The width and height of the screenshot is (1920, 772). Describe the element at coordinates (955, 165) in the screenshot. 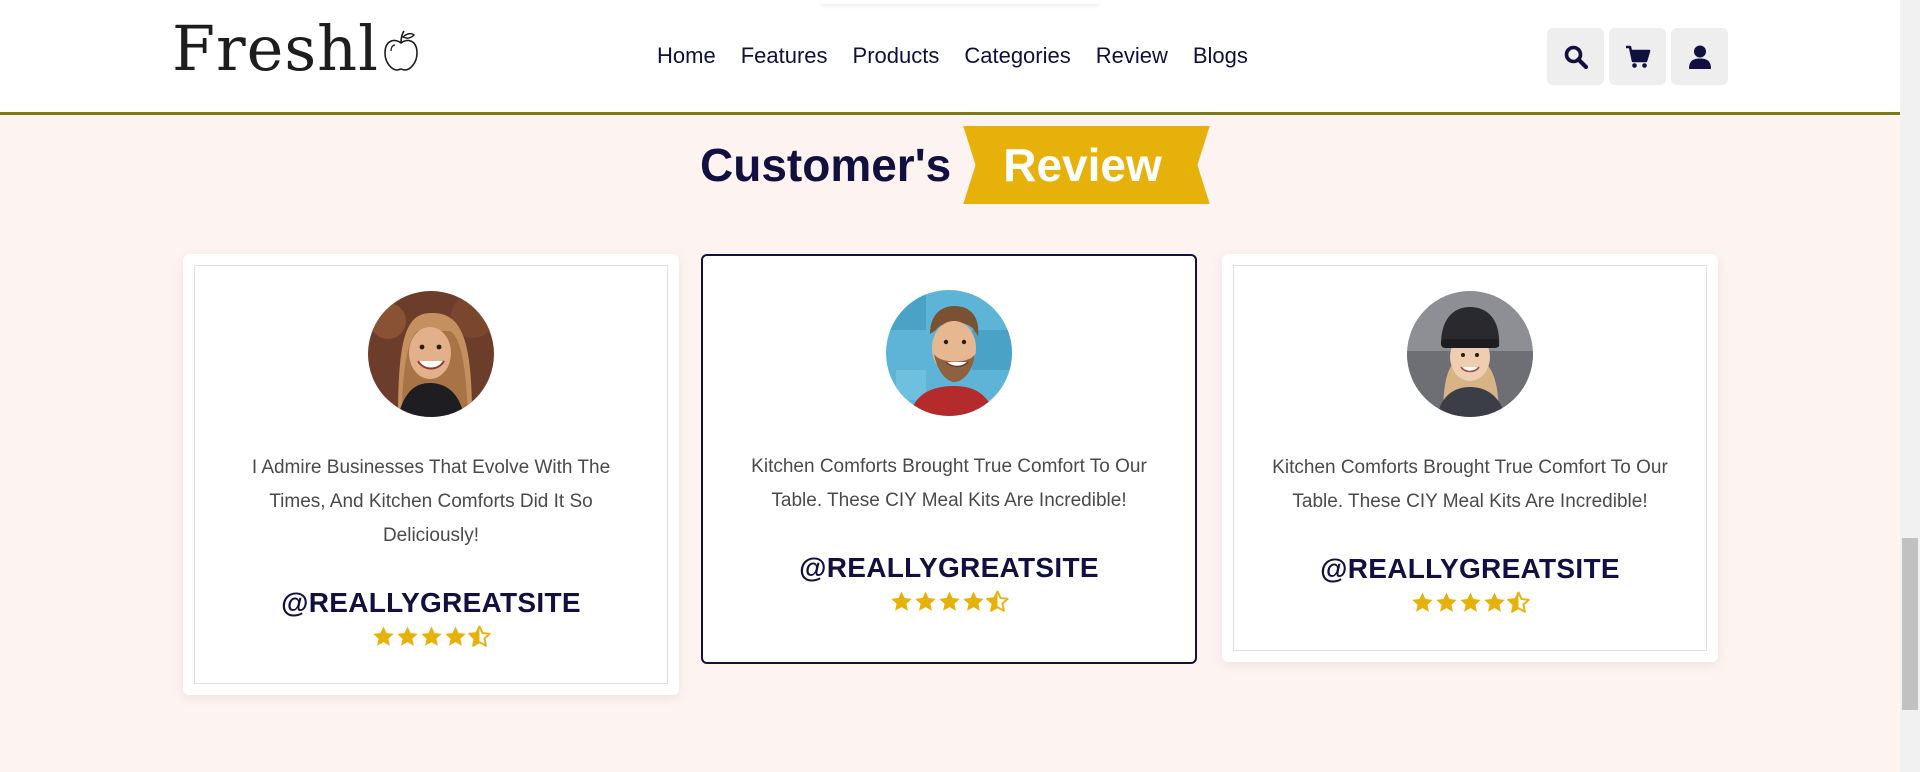

I see `section-title: Customer's Review` at that location.